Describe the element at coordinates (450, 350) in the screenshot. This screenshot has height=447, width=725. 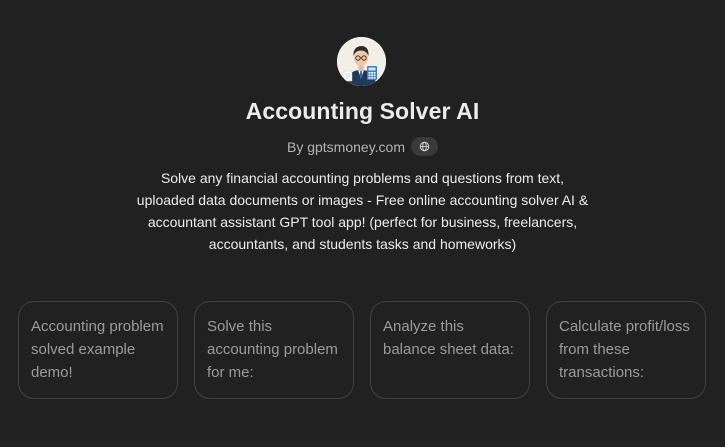
I see `starter-card: Analyze this balance sheet data:` at that location.